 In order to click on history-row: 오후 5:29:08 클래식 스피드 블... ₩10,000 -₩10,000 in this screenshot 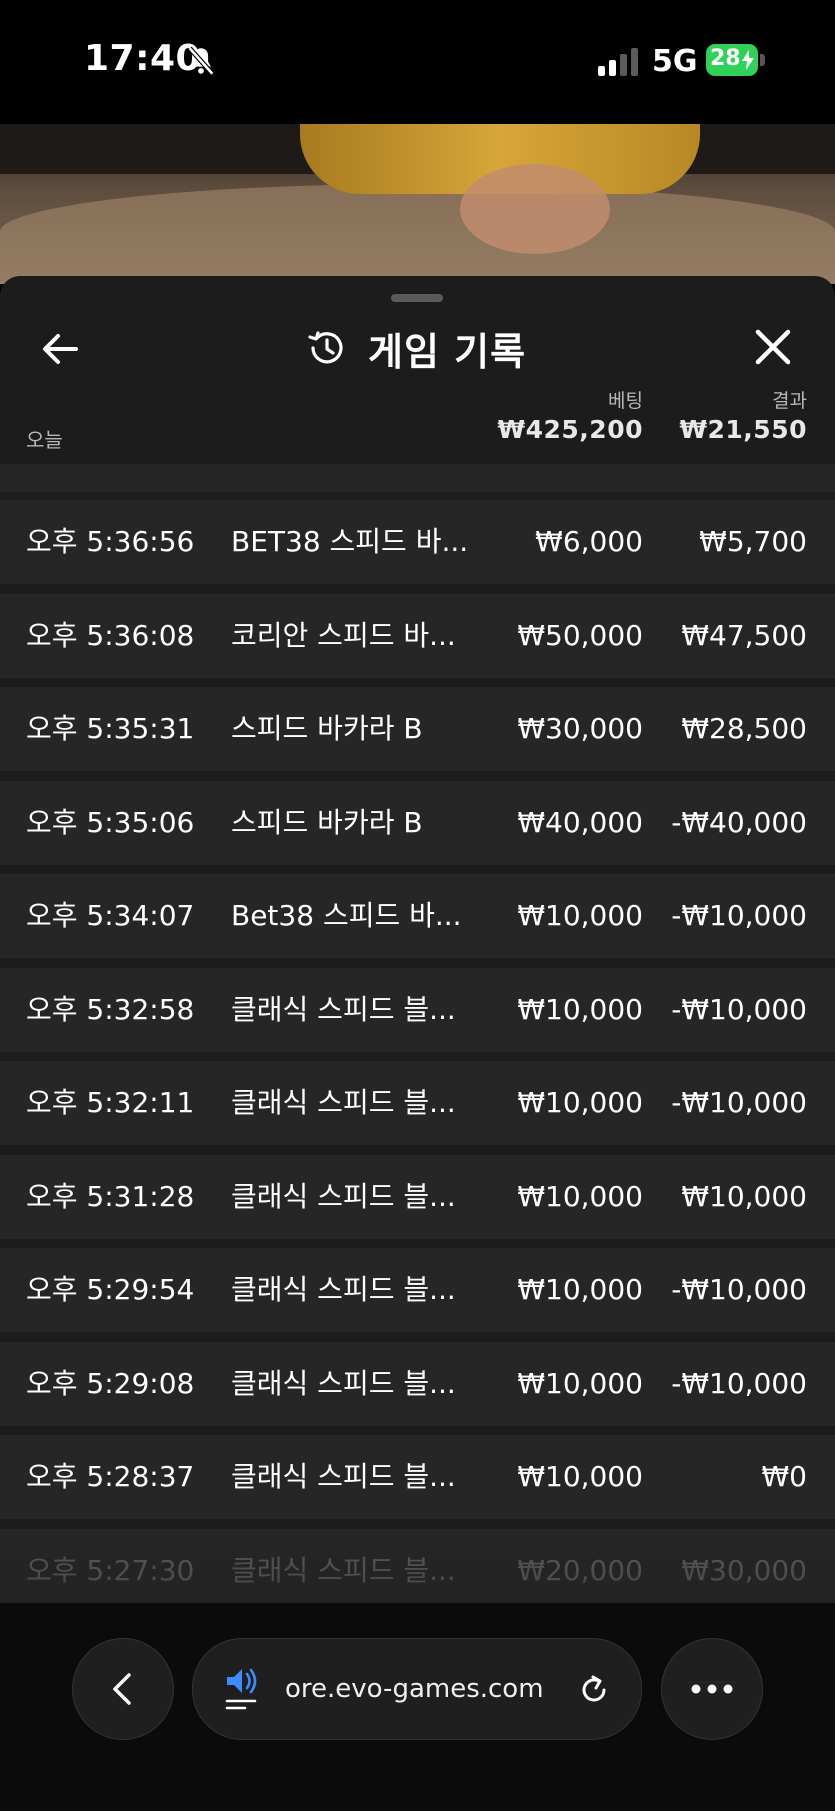, I will do `click(417, 1383)`.